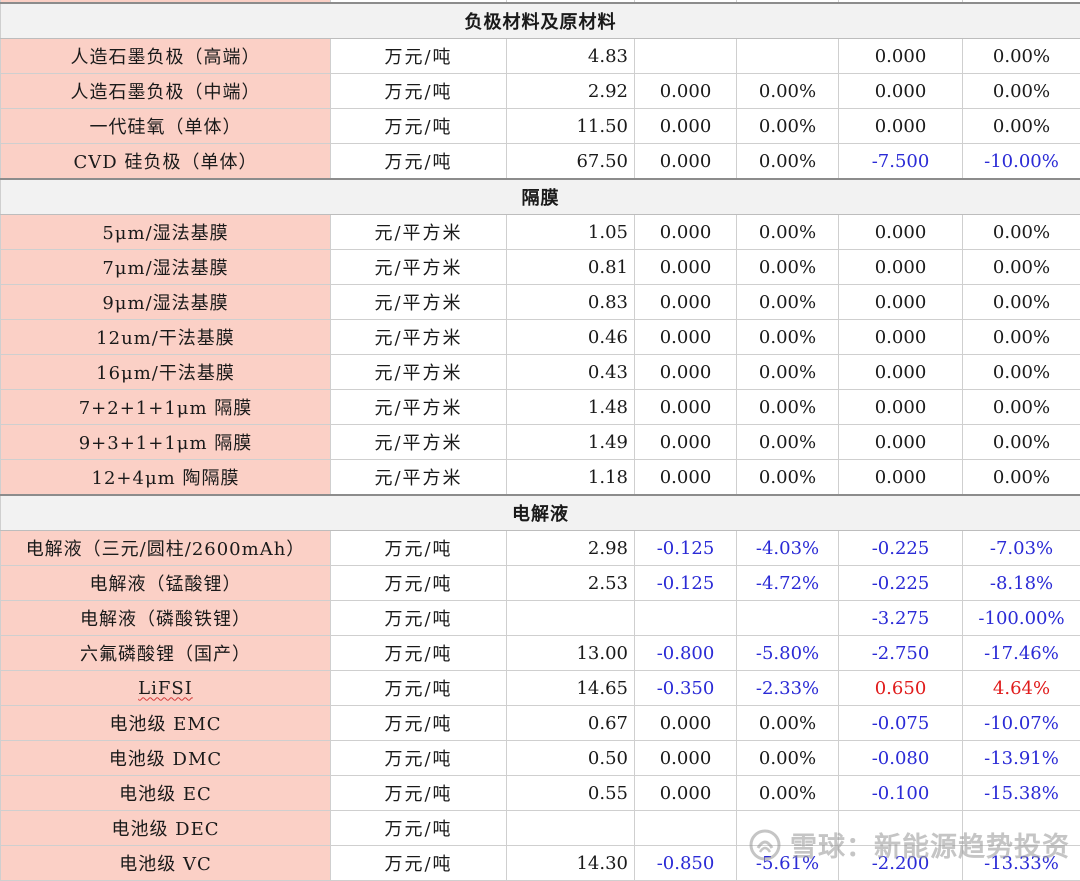 This screenshot has width=1080, height=881. Describe the element at coordinates (166, 548) in the screenshot. I see `material-name: 电解液（三元/圆柱/2600mAh）` at that location.